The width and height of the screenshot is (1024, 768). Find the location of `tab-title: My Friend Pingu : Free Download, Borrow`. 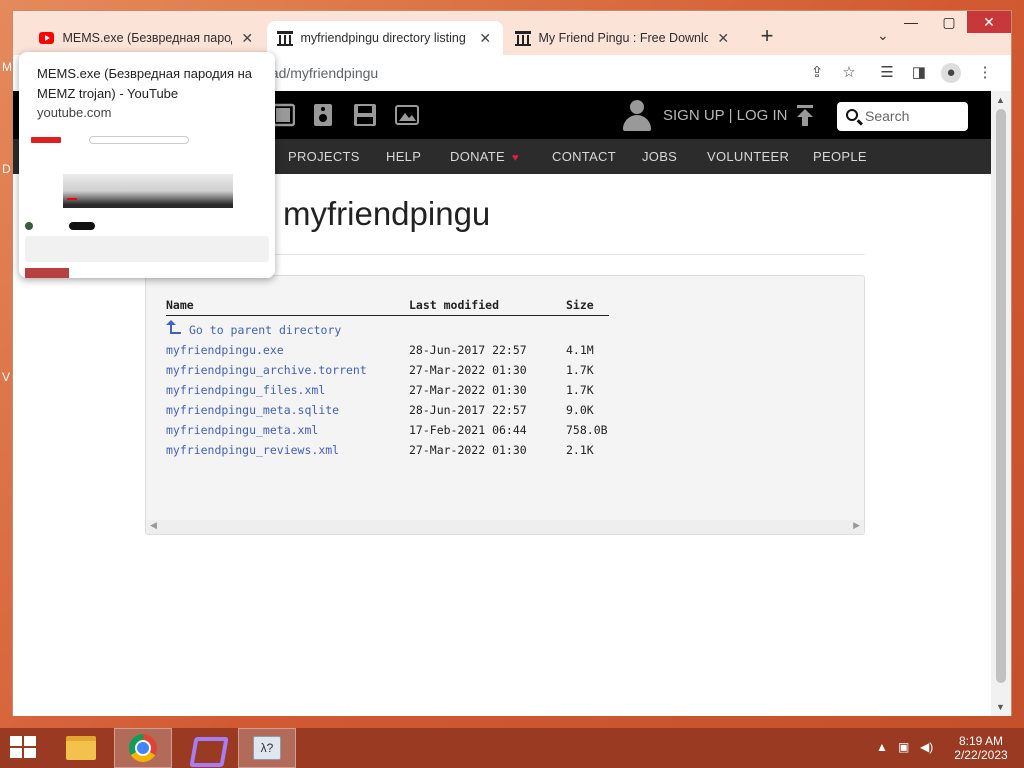

tab-title: My Friend Pingu : Free Download, Borrow is located at coordinates (623, 38).